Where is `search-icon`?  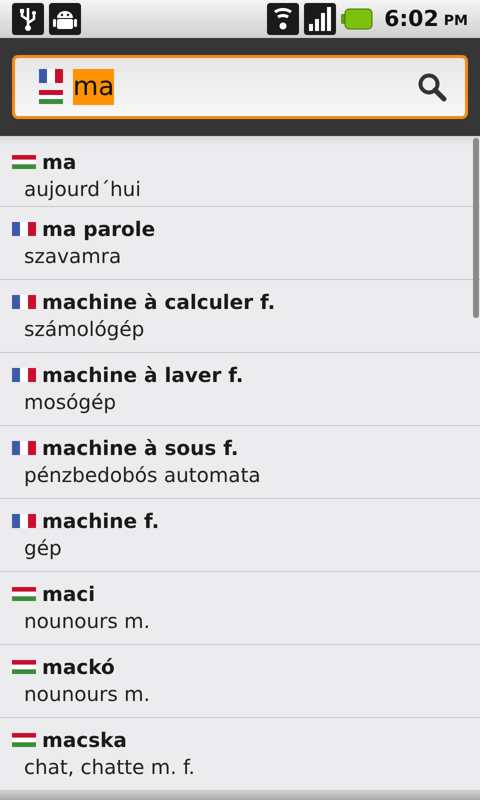 search-icon is located at coordinates (432, 87).